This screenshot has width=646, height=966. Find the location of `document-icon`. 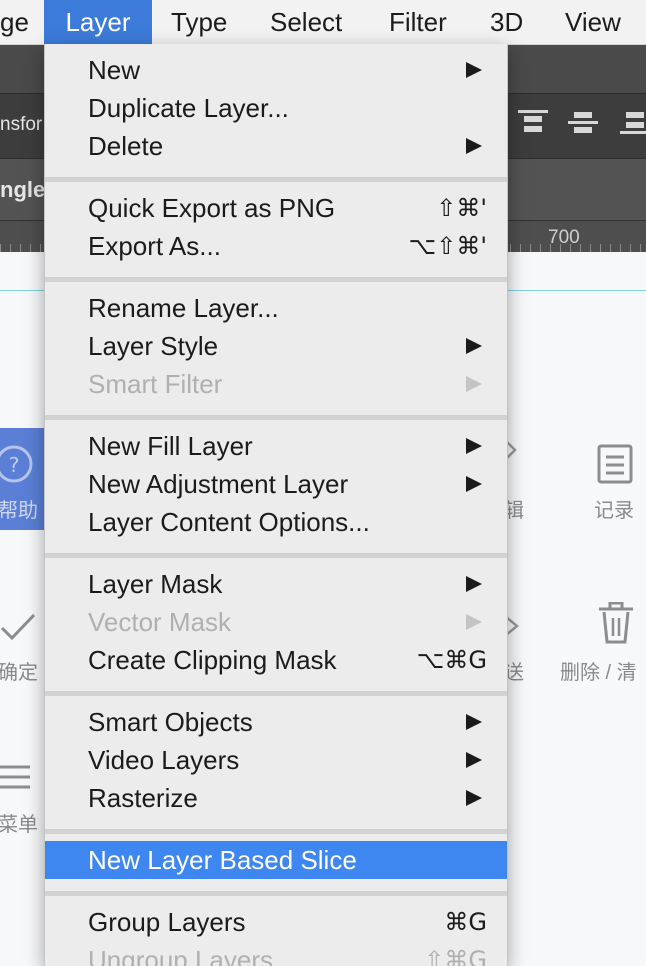

document-icon is located at coordinates (615, 464).